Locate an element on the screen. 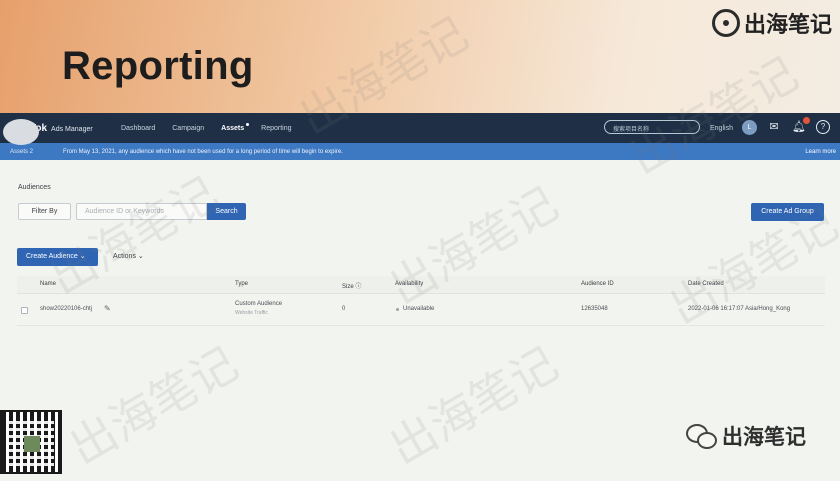 The width and height of the screenshot is (840, 481). create-ad-group-button: Create Ad Group is located at coordinates (787, 212).